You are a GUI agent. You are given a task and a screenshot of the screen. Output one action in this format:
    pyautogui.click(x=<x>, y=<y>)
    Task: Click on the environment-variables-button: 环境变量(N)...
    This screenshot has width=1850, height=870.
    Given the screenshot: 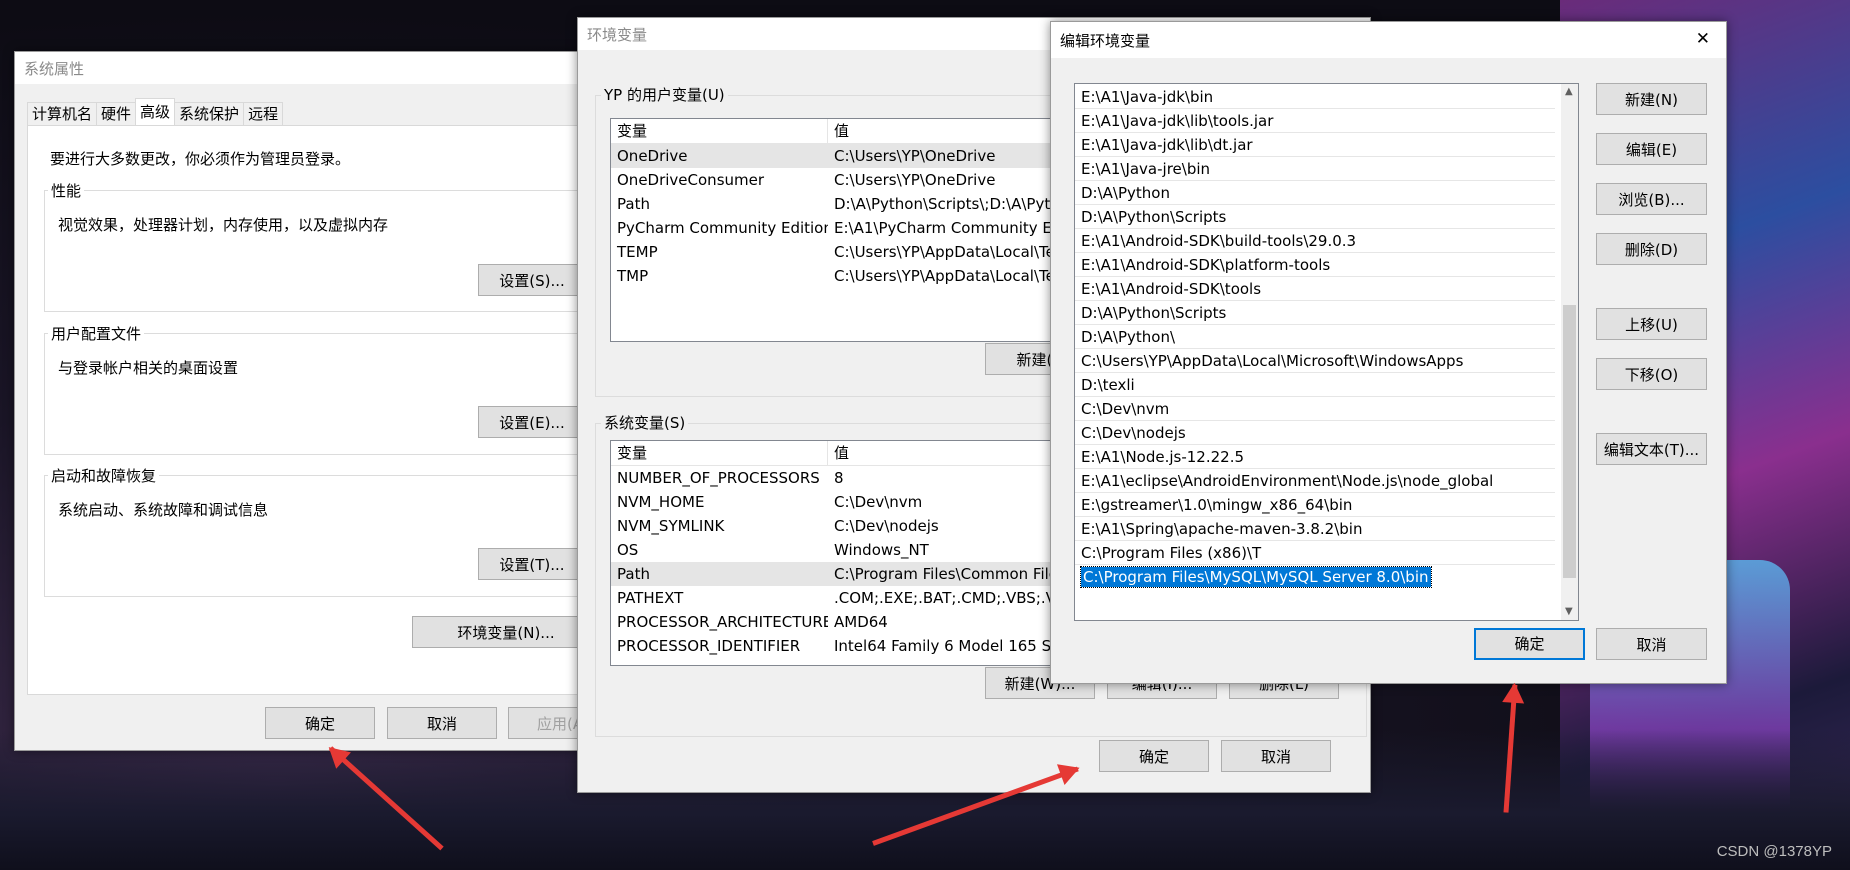 What is the action you would take?
    pyautogui.click(x=506, y=632)
    